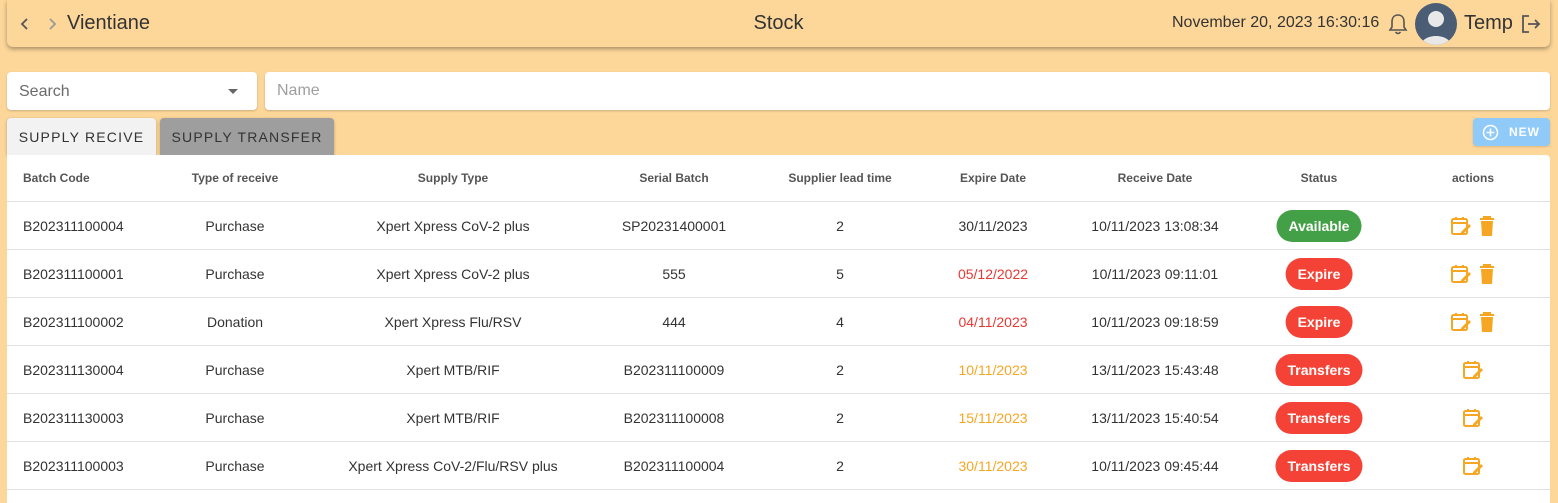 Image resolution: width=1558 pixels, height=503 pixels. I want to click on cell-serial: SP20231400001, so click(674, 225).